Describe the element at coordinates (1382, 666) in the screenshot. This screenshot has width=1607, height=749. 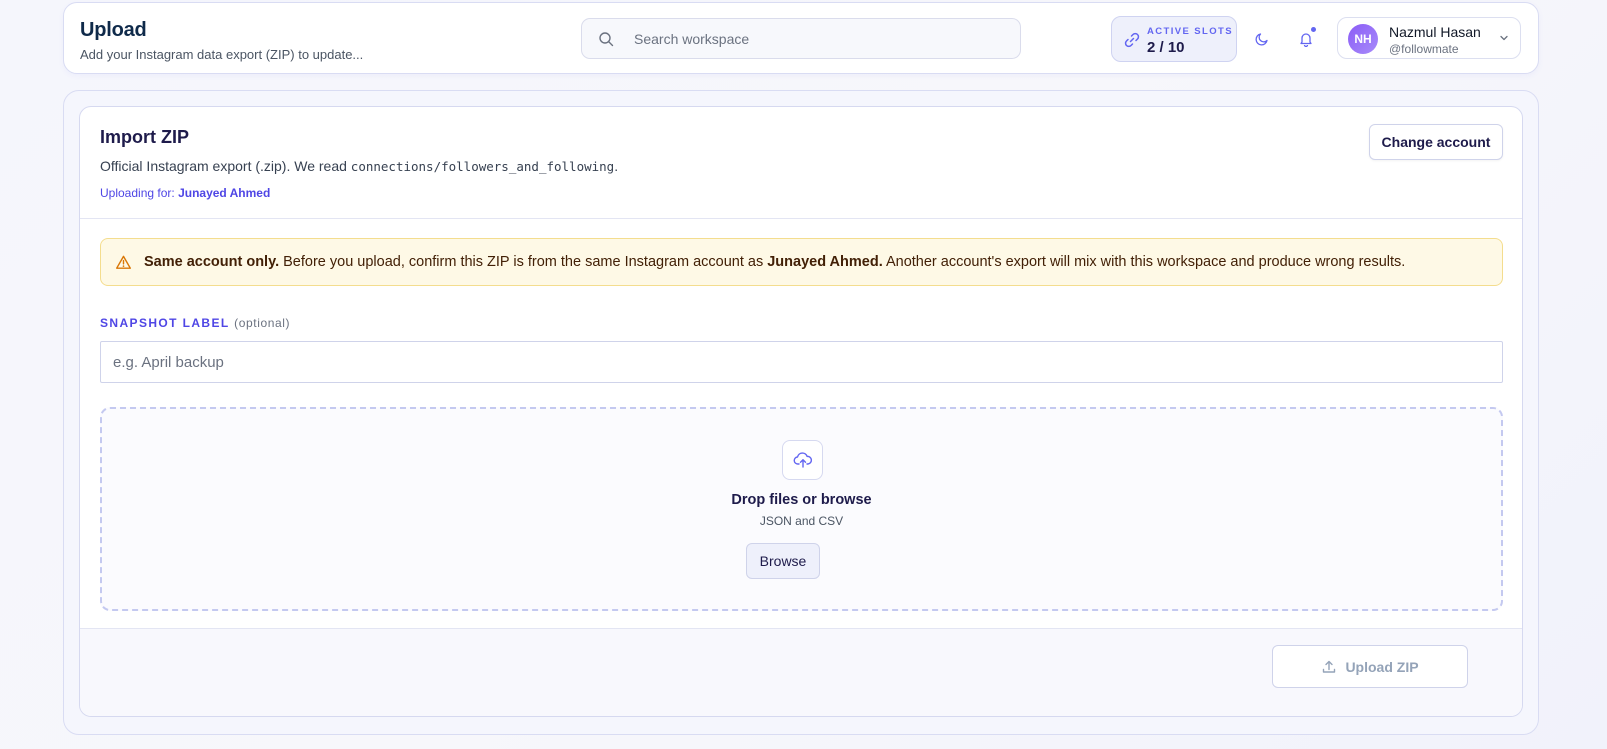
I see `upload-zip-label: Upload ZIP` at that location.